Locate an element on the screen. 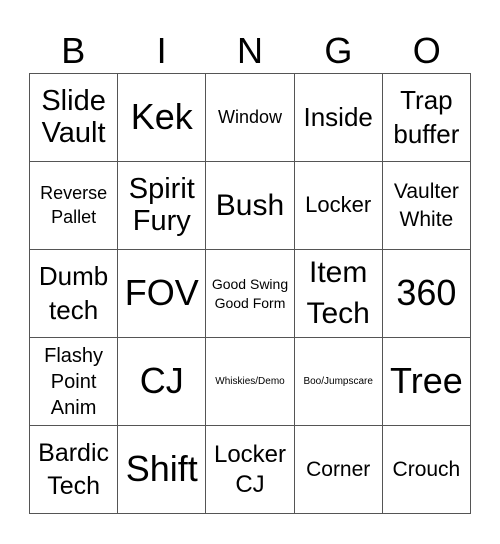 Image resolution: width=500 pixels, height=544 pixels. bingo-cell: Reverse Pallet is located at coordinates (74, 206).